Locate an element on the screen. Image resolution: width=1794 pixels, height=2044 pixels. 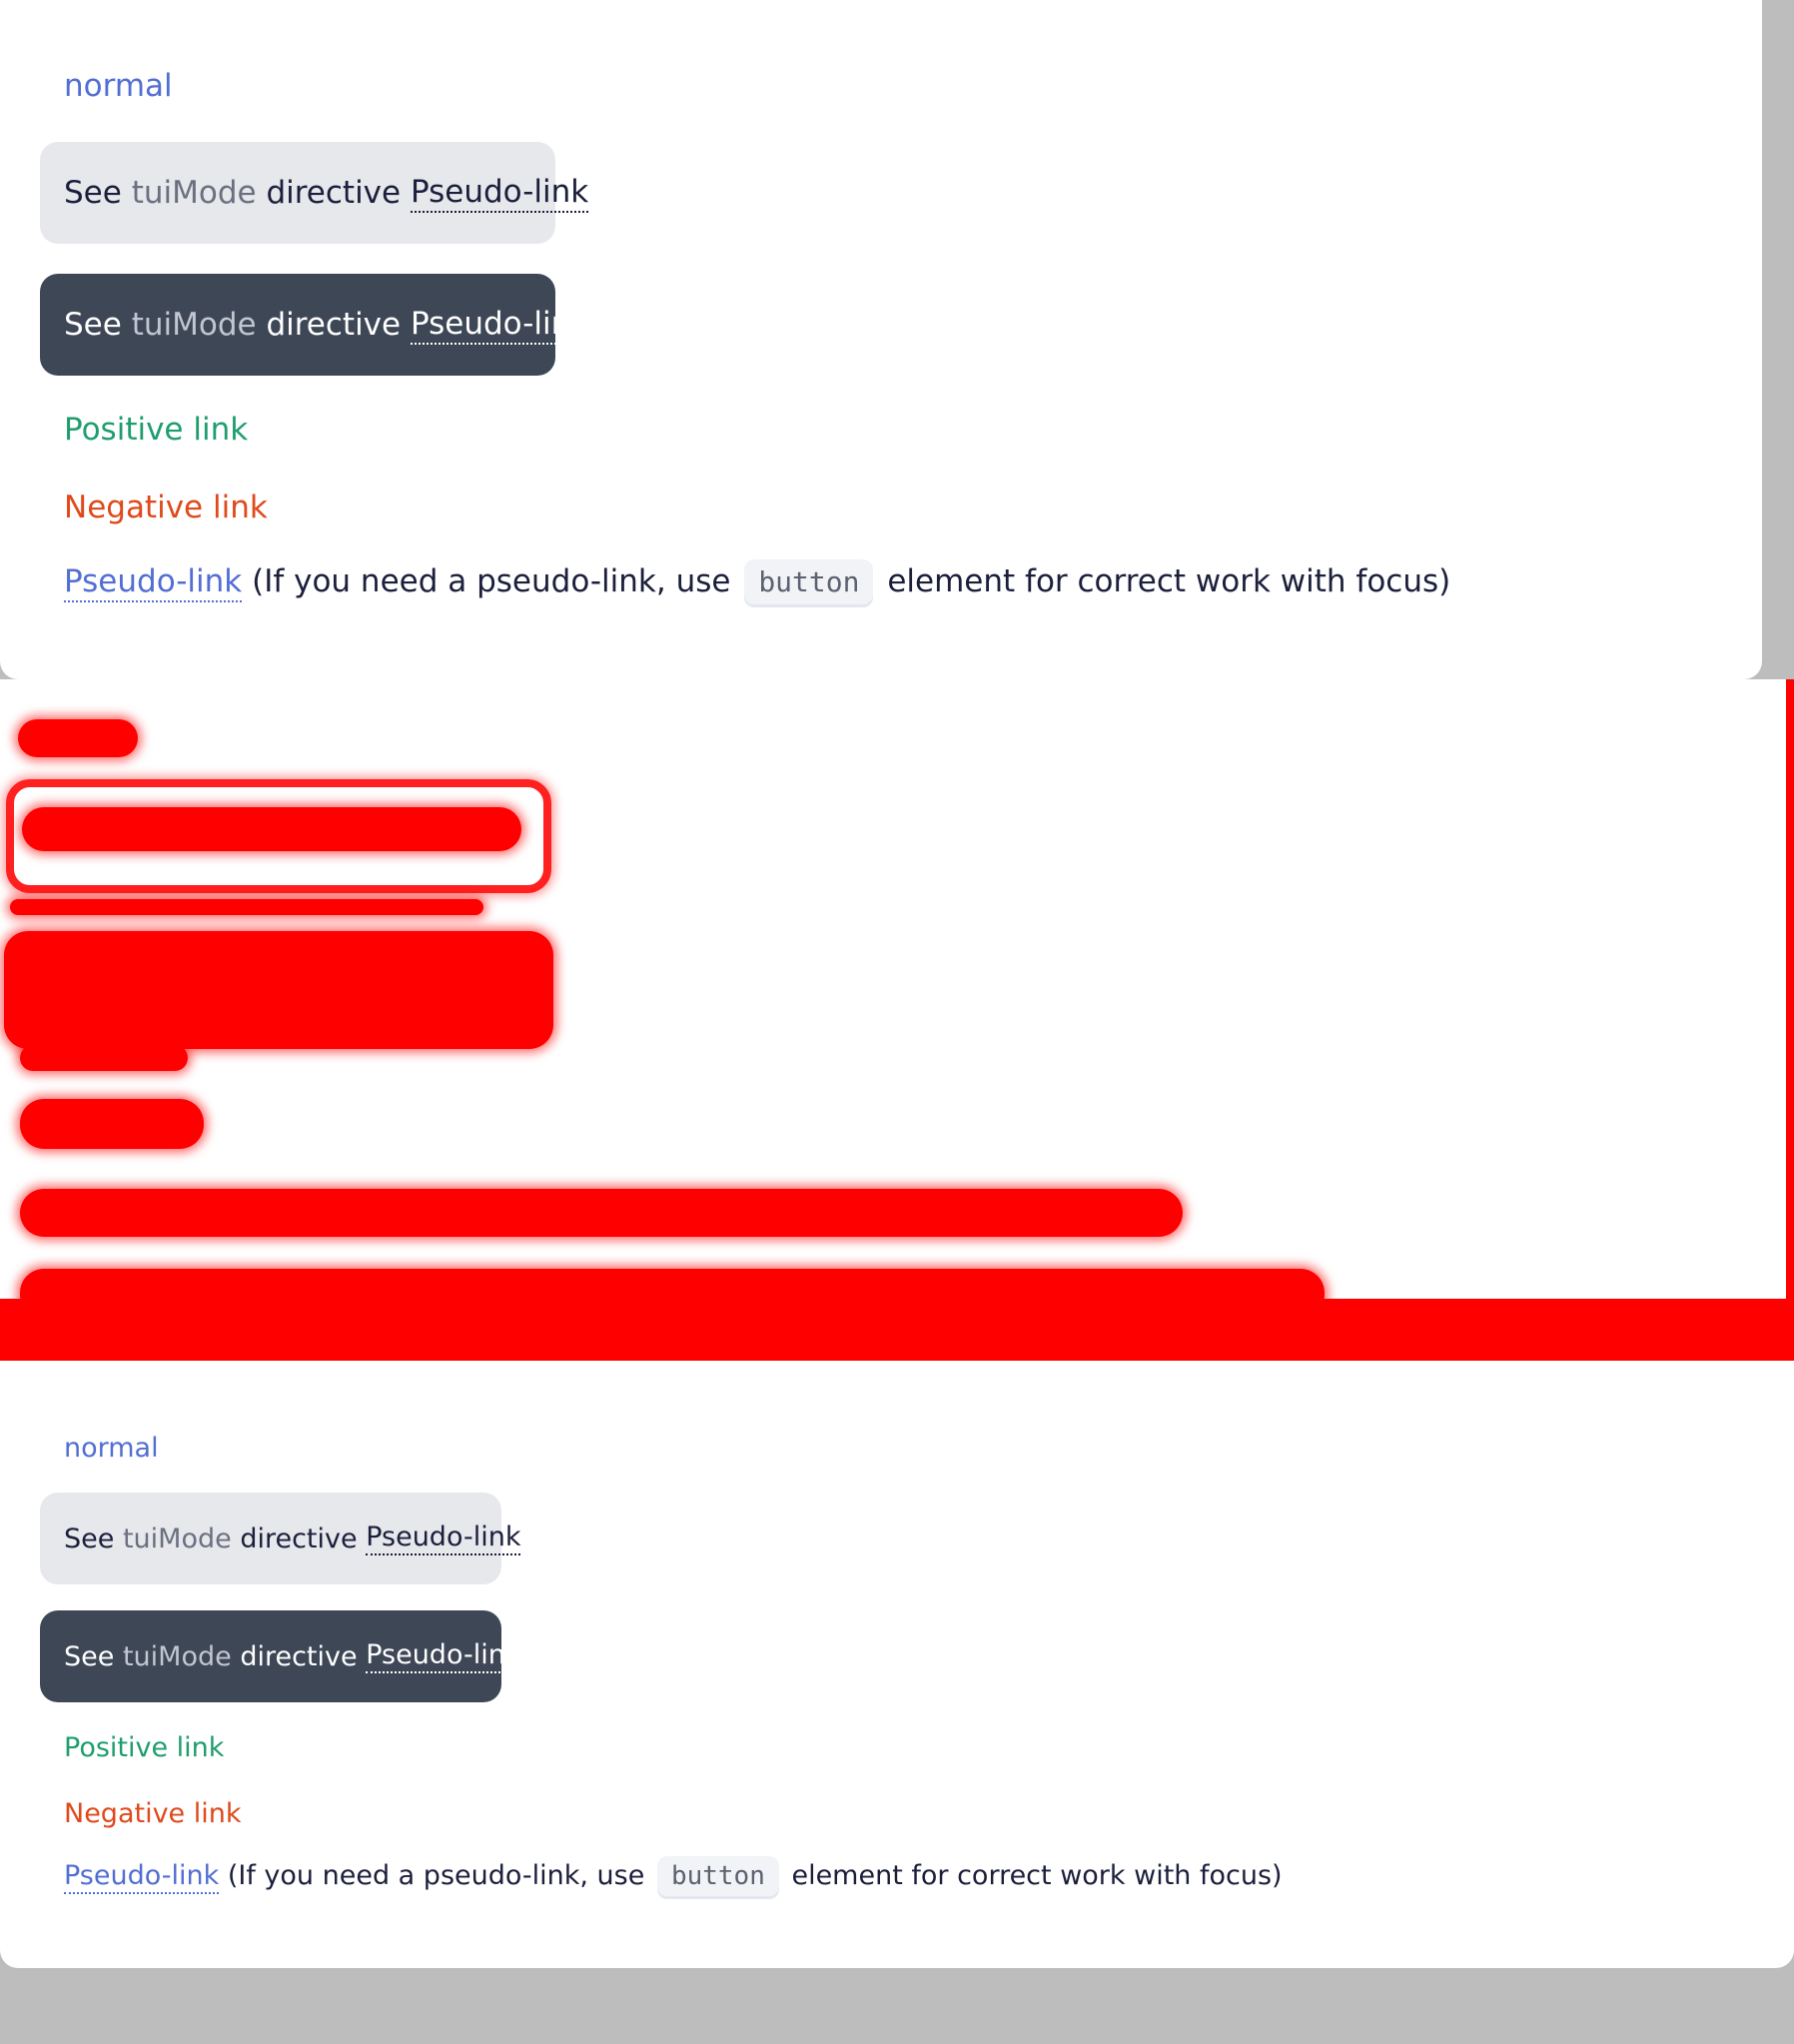
horizontal-scrollbar is located at coordinates (897, 2006).